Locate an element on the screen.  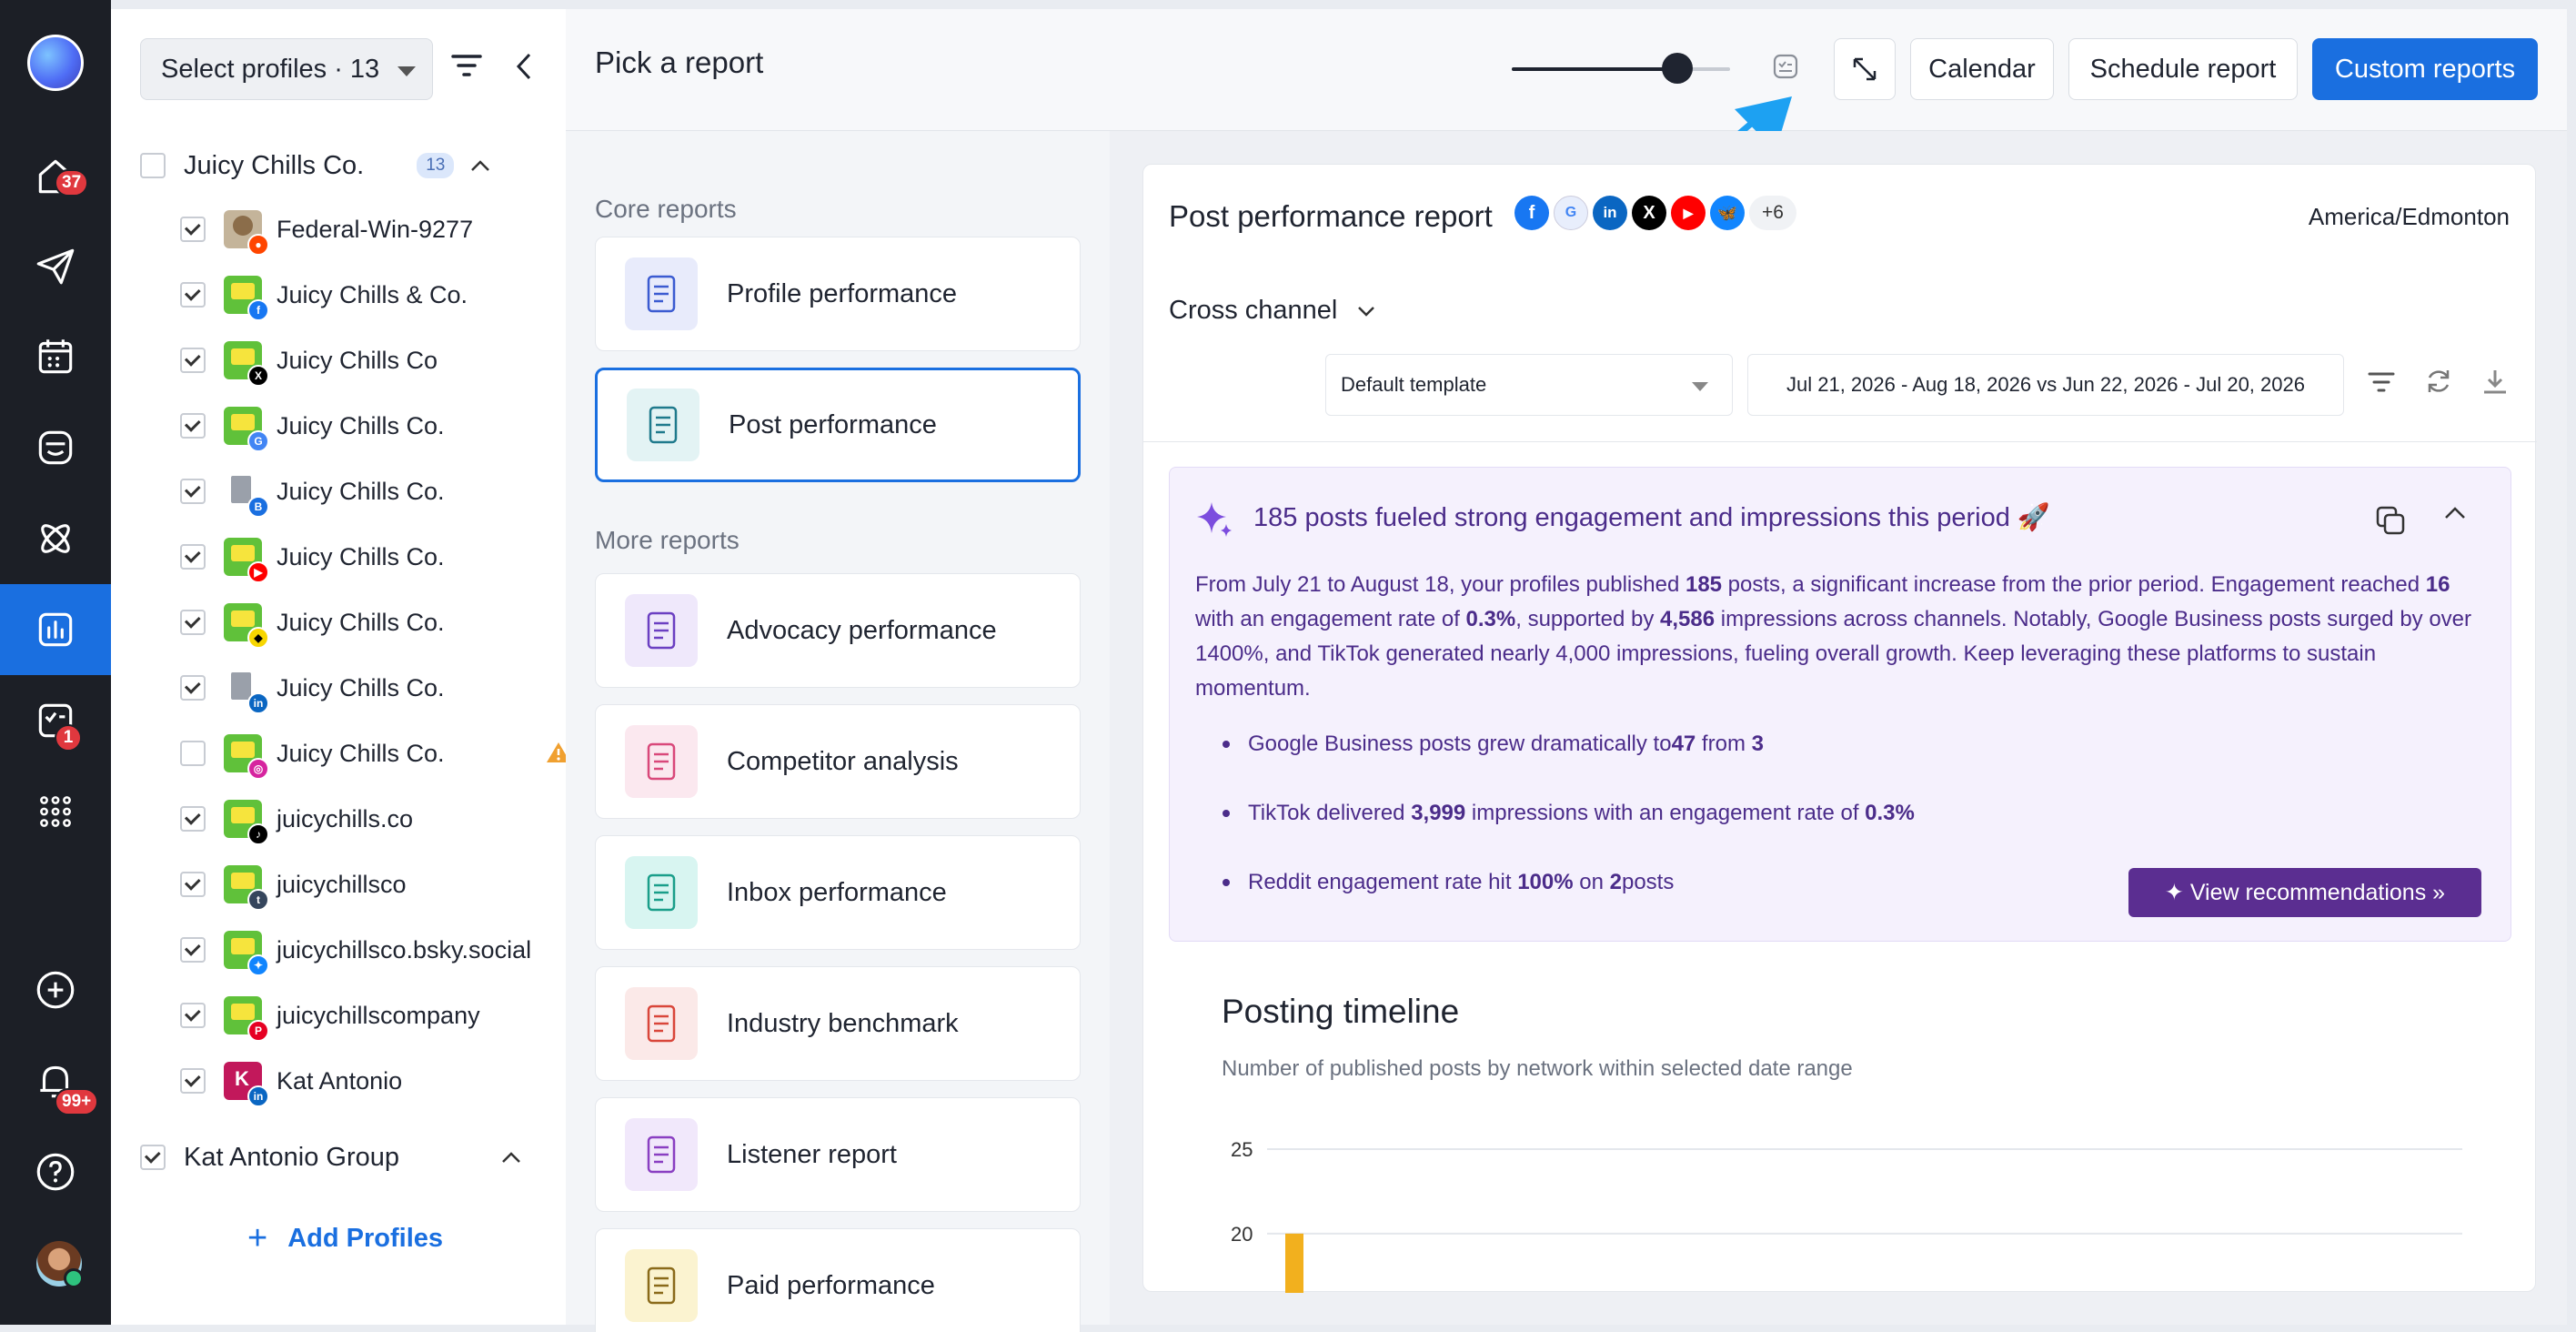
template-select: Default template is located at coordinates (1529, 385).